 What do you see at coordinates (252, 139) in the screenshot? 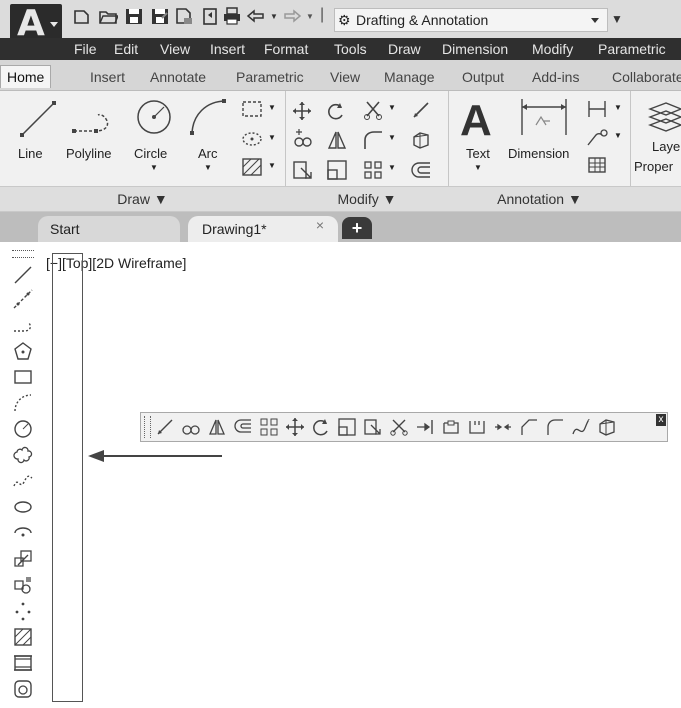
I see `ellipse-icon` at bounding box center [252, 139].